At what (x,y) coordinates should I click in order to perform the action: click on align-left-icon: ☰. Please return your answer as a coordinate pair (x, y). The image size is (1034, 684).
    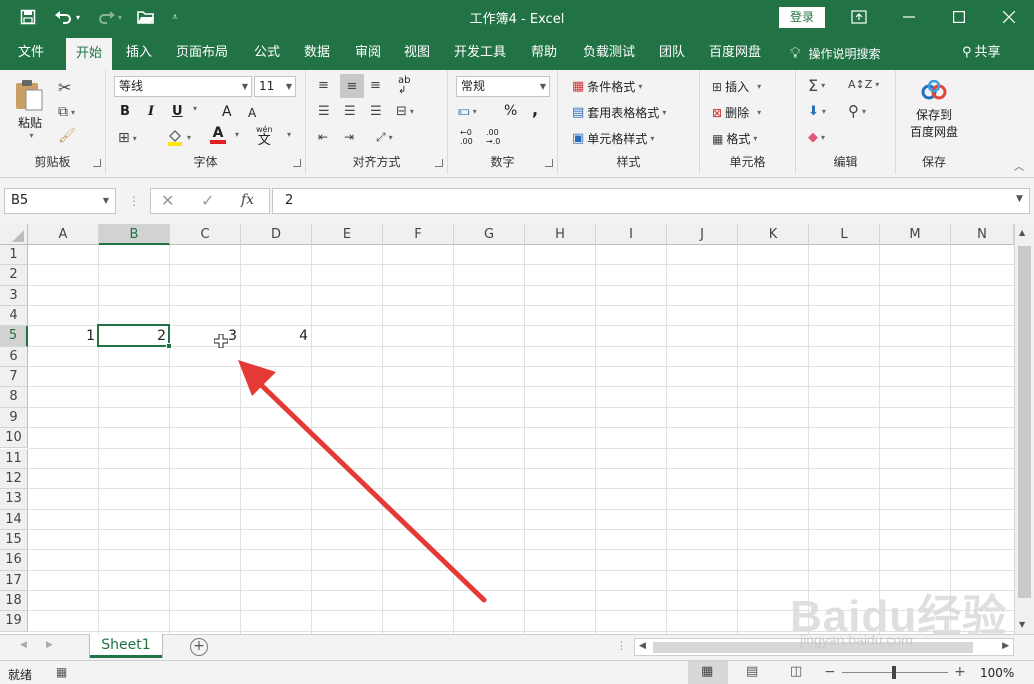
    Looking at the image, I should click on (324, 111).